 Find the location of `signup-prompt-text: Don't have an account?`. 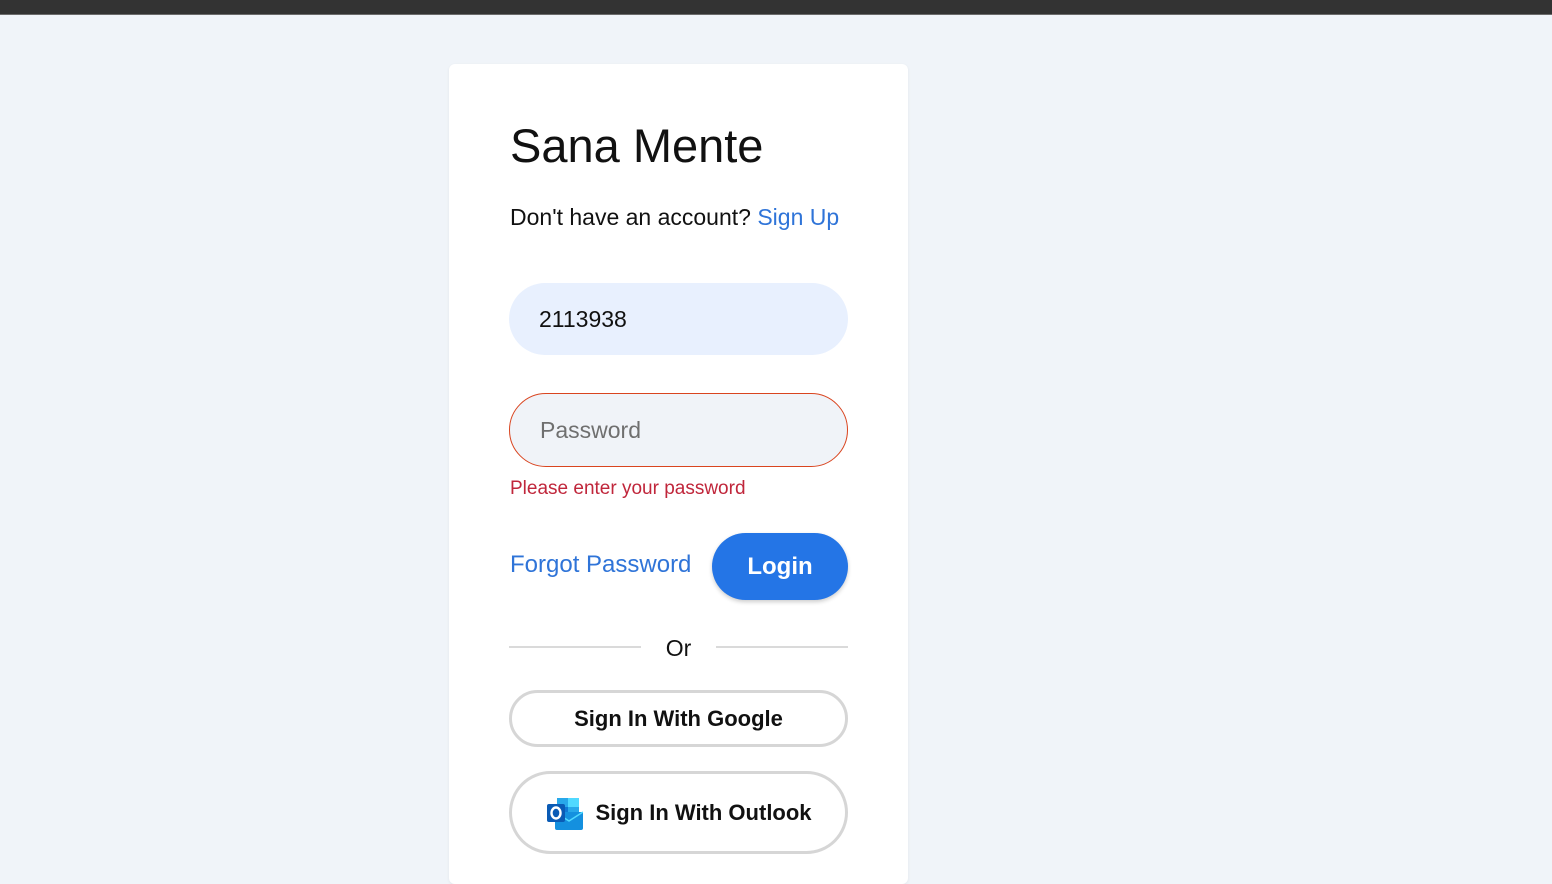

signup-prompt-text: Don't have an account? is located at coordinates (630, 217).